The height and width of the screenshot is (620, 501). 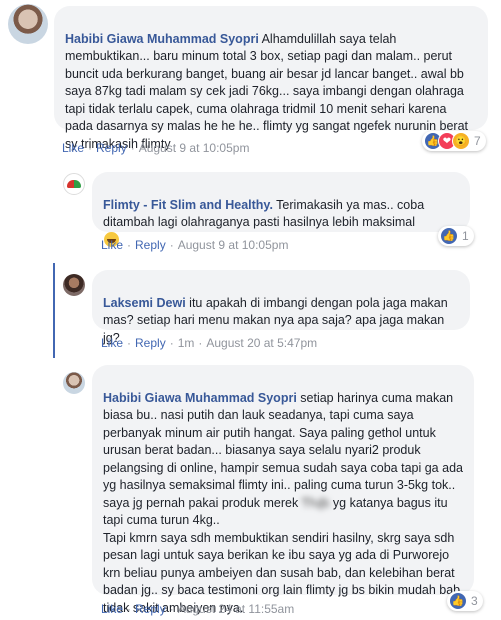 I want to click on comment-actions: Like · Reply · August 24 at 11:55am, so click(x=198, y=609).